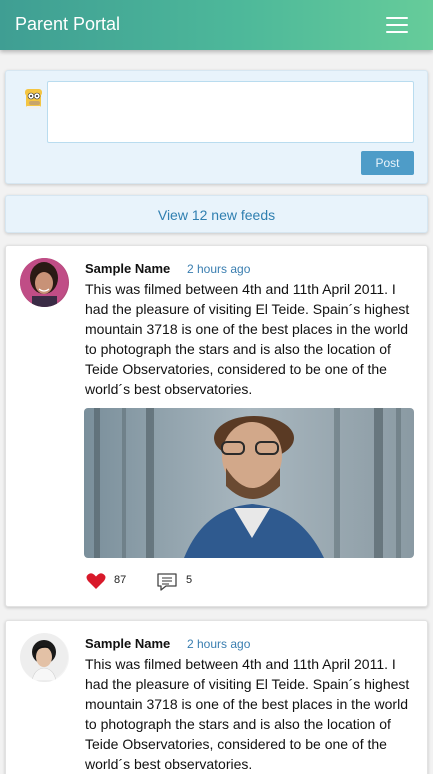 Image resolution: width=433 pixels, height=774 pixels. I want to click on post-text-input, so click(230, 112).